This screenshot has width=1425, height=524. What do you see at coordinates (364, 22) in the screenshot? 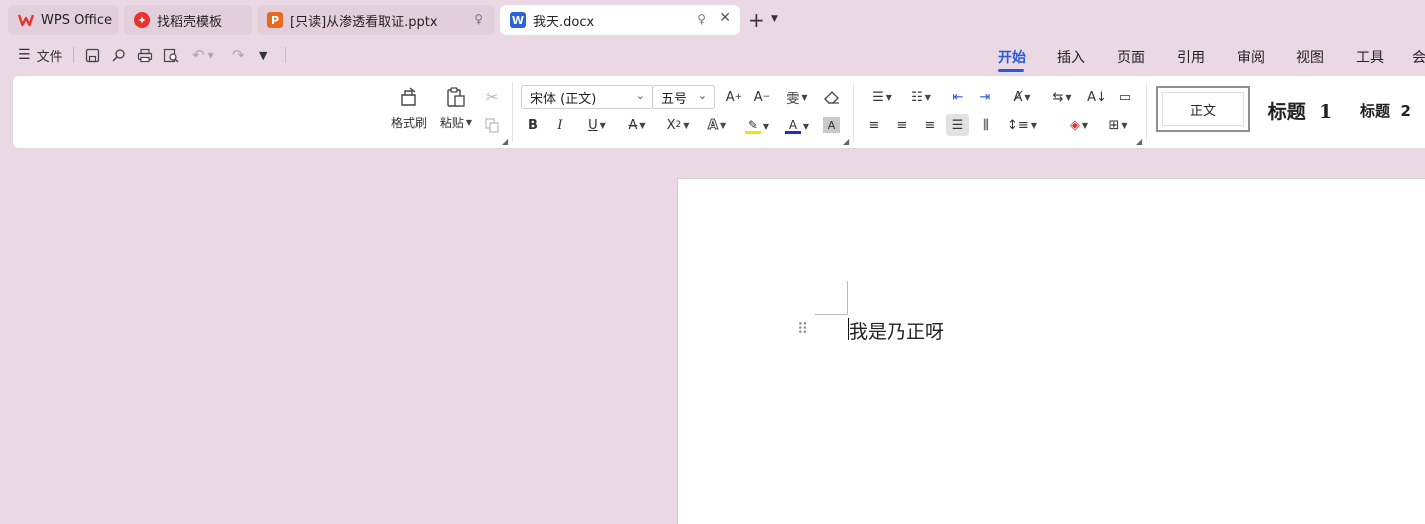
I see `tab-label: [只读]从渗透看取证.pptx` at bounding box center [364, 22].